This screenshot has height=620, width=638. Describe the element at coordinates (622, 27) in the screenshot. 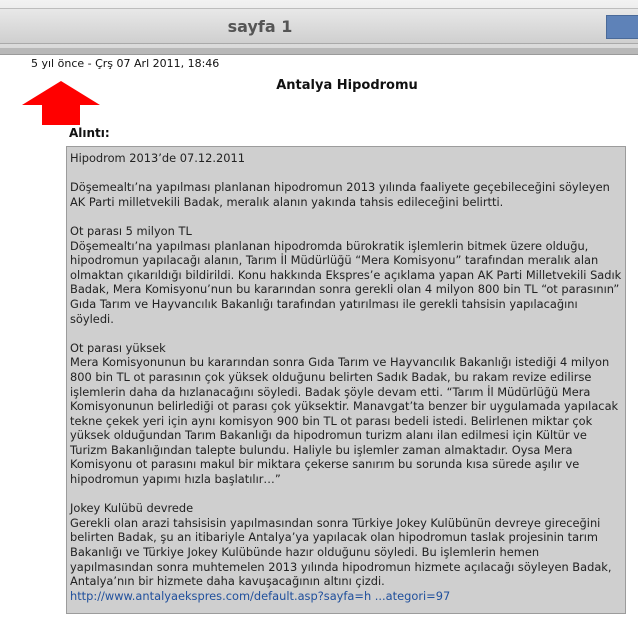

I see `header-color-box` at that location.